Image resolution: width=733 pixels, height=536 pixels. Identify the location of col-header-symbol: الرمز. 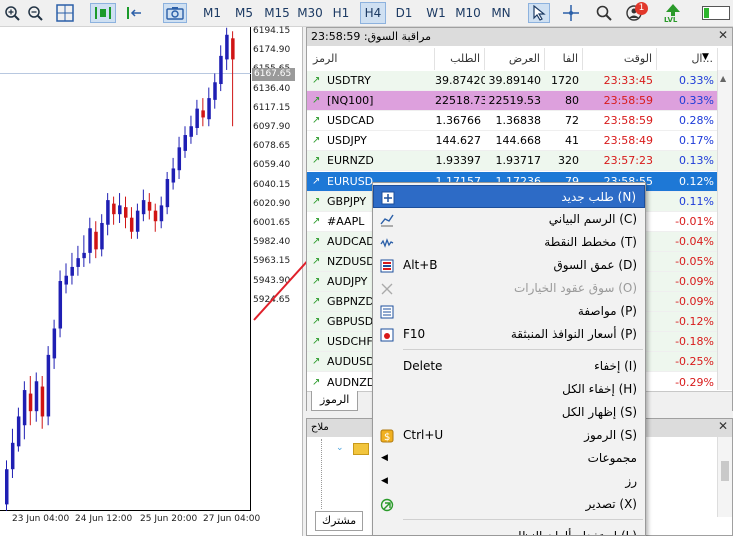
(371, 59).